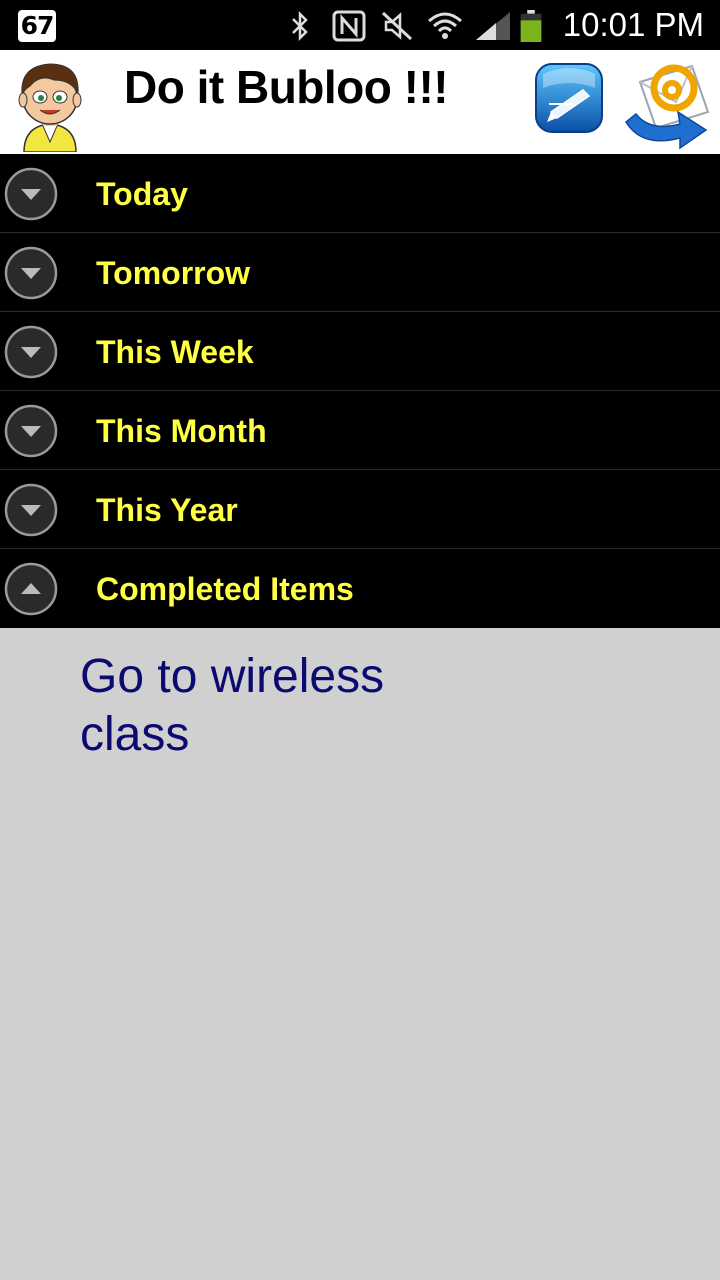 The image size is (720, 1280). I want to click on task-item: Go to wireless class, so click(260, 706).